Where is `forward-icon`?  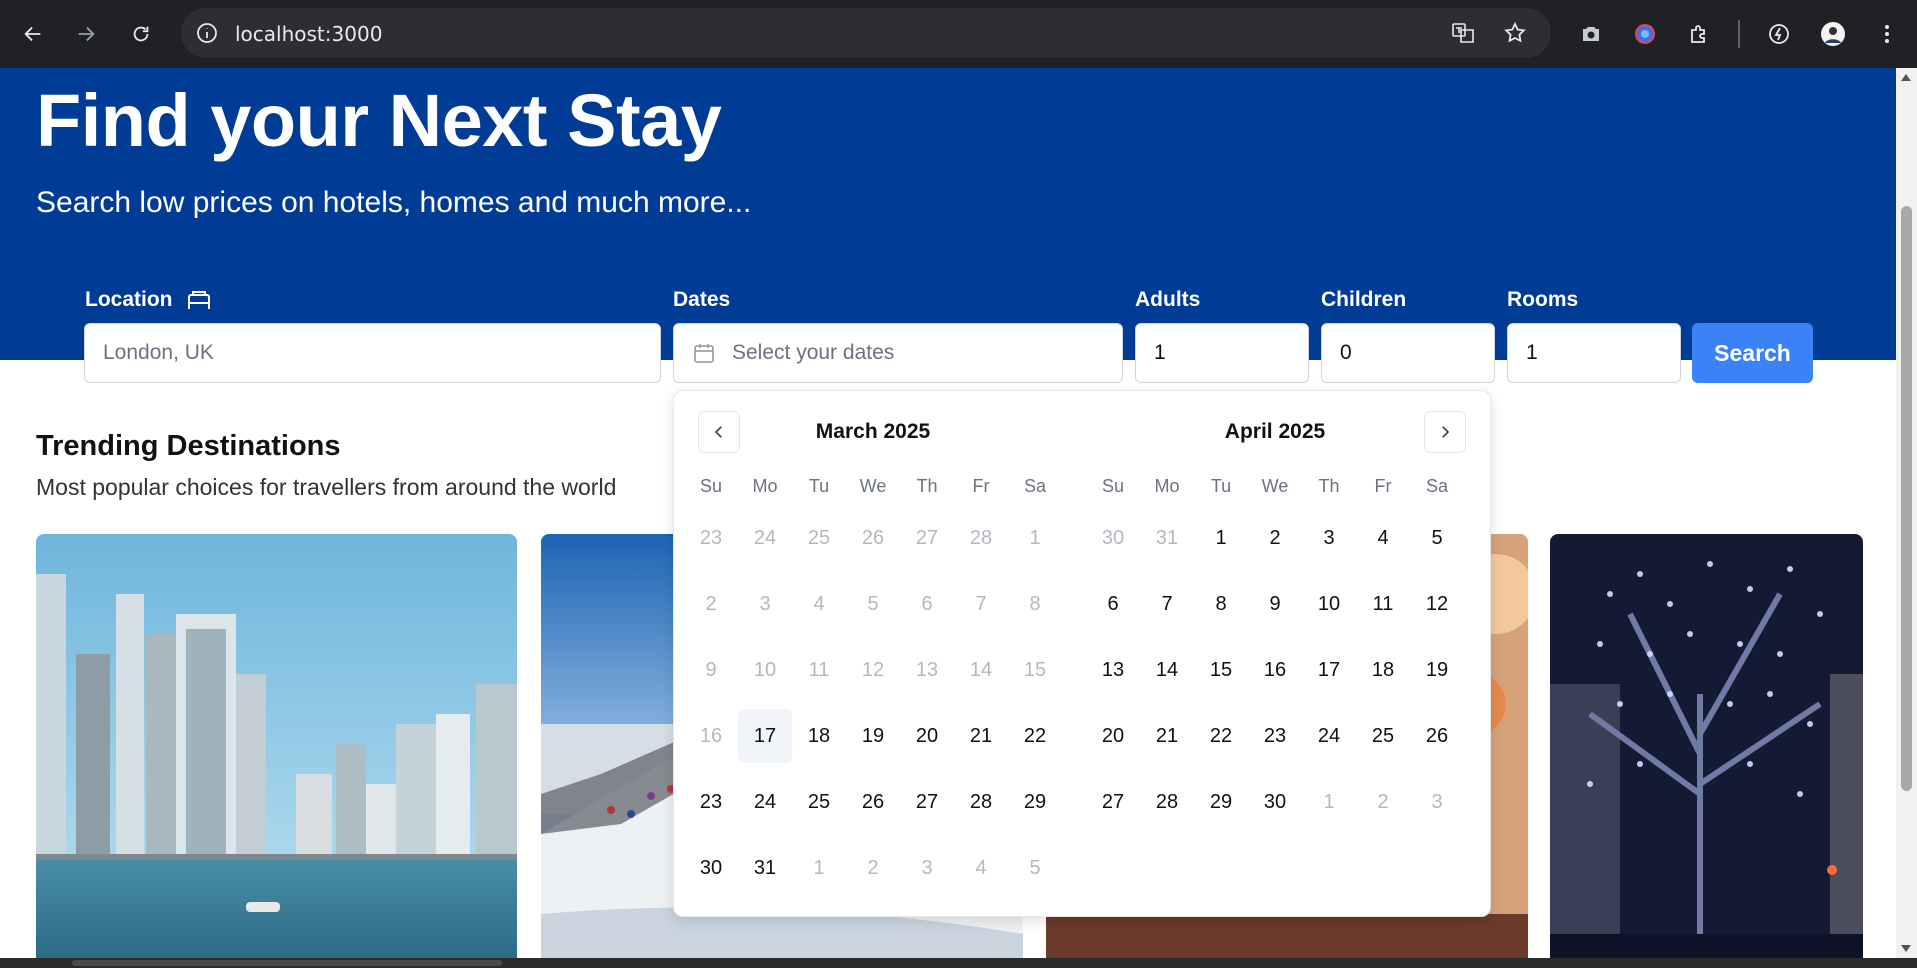
forward-icon is located at coordinates (86, 34).